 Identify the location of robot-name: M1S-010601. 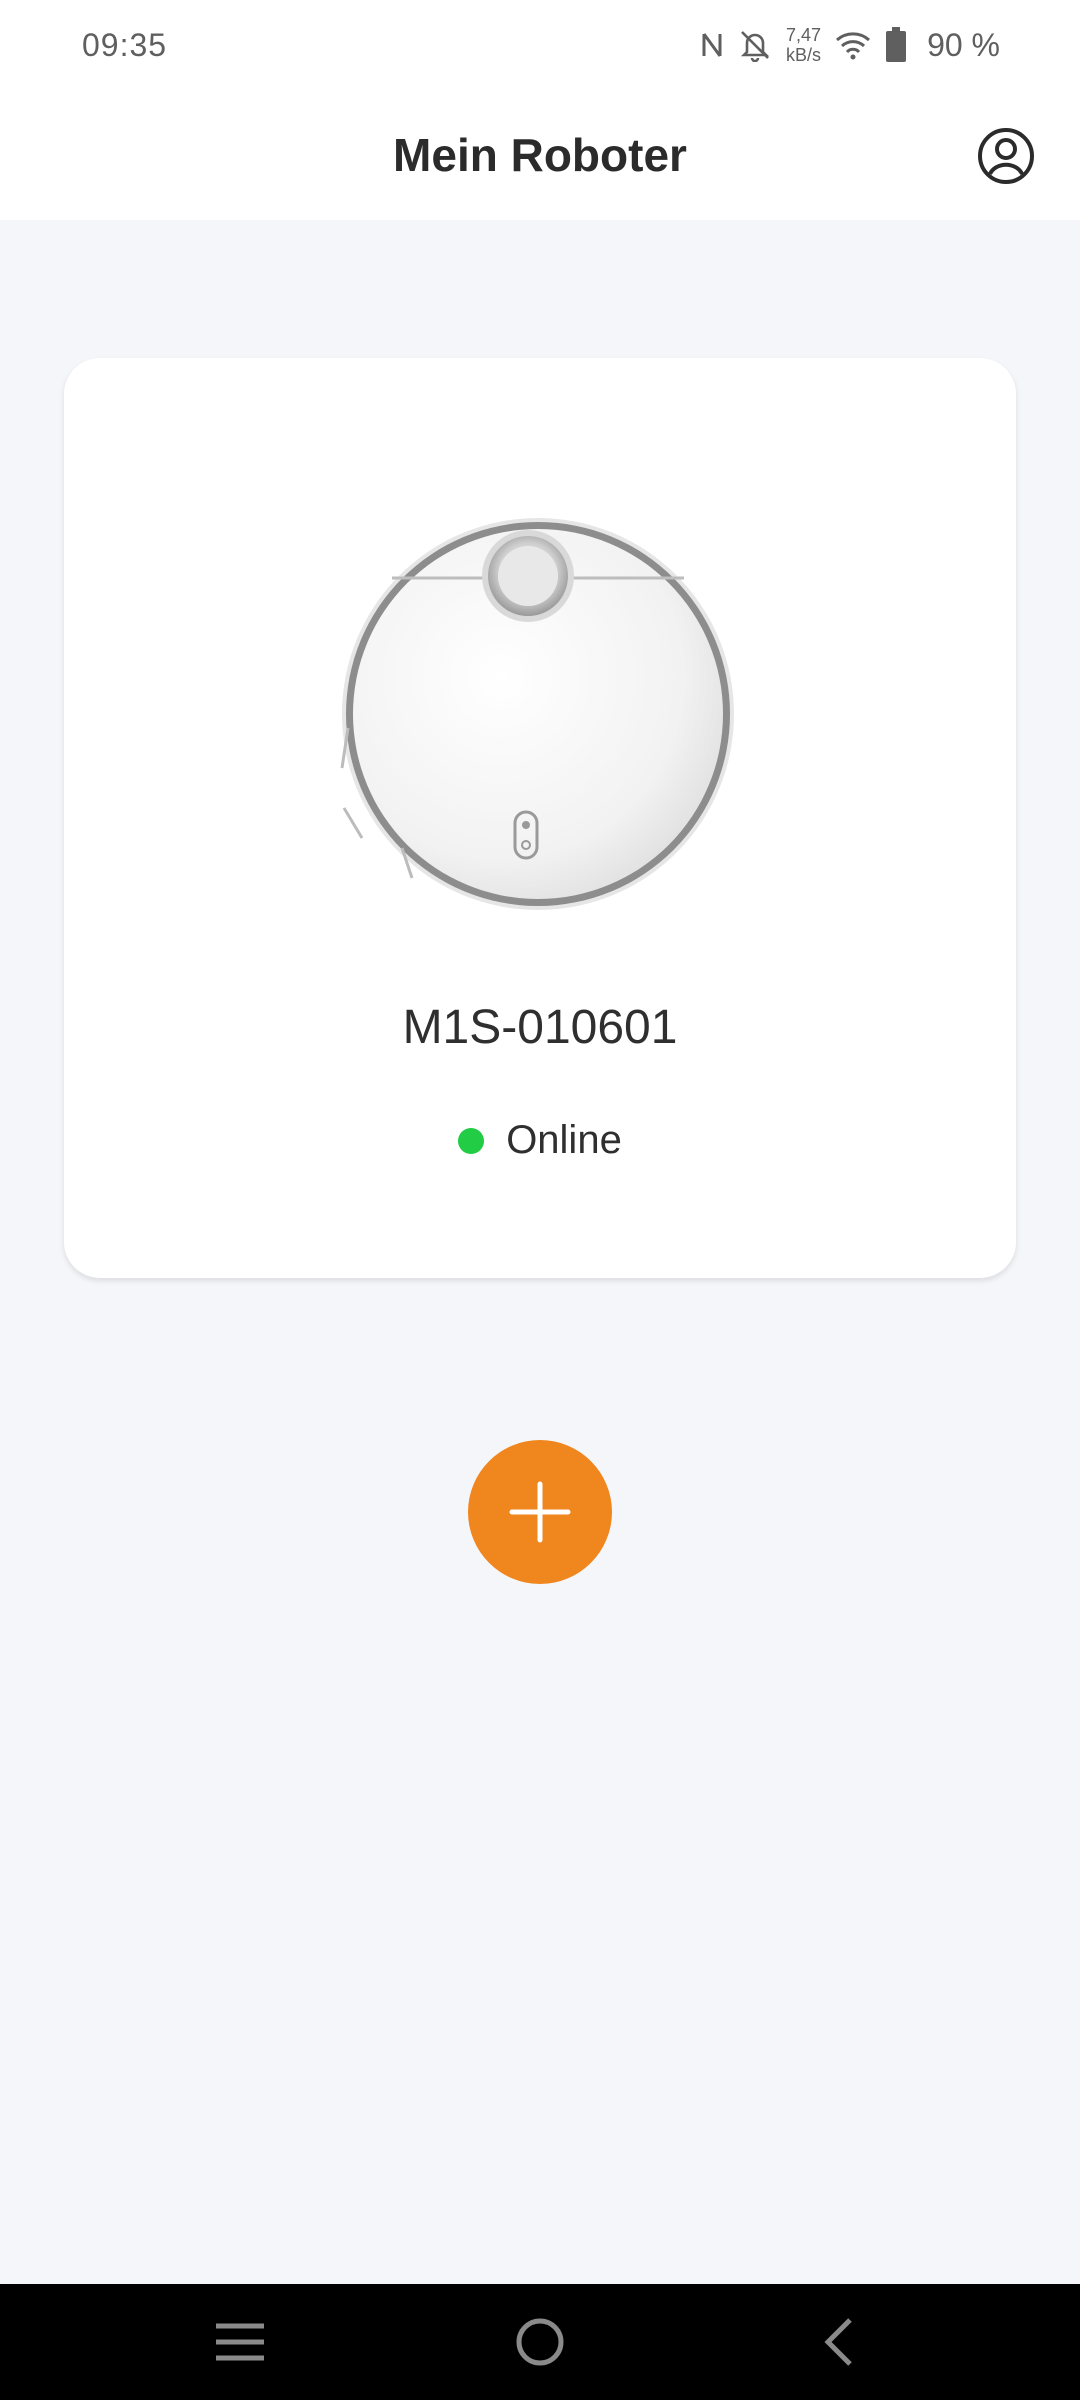
(540, 1027).